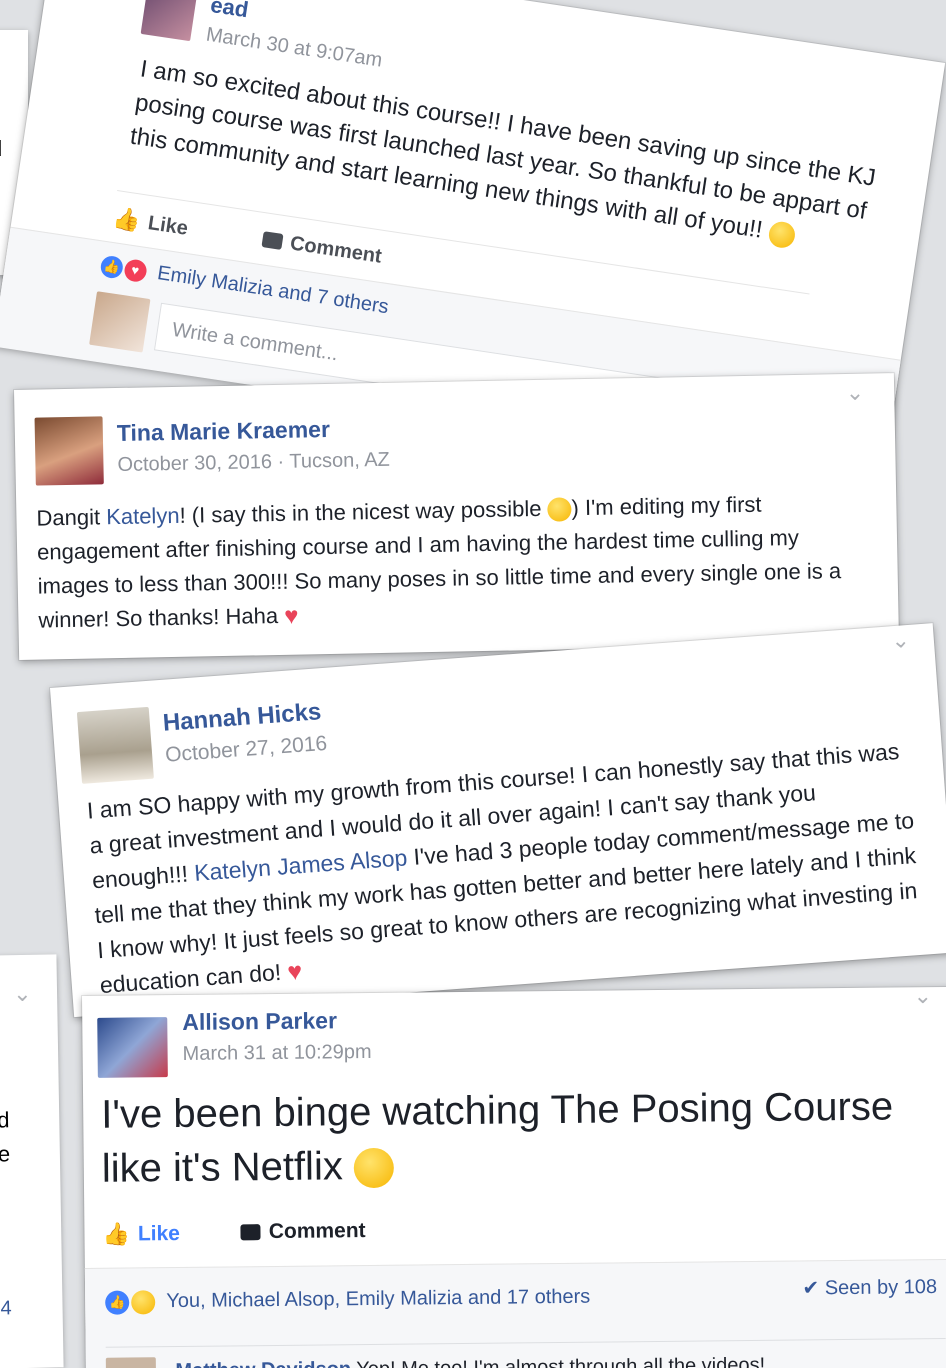  Describe the element at coordinates (781, 234) in the screenshot. I see `smiling-face-emoji-icon` at that location.